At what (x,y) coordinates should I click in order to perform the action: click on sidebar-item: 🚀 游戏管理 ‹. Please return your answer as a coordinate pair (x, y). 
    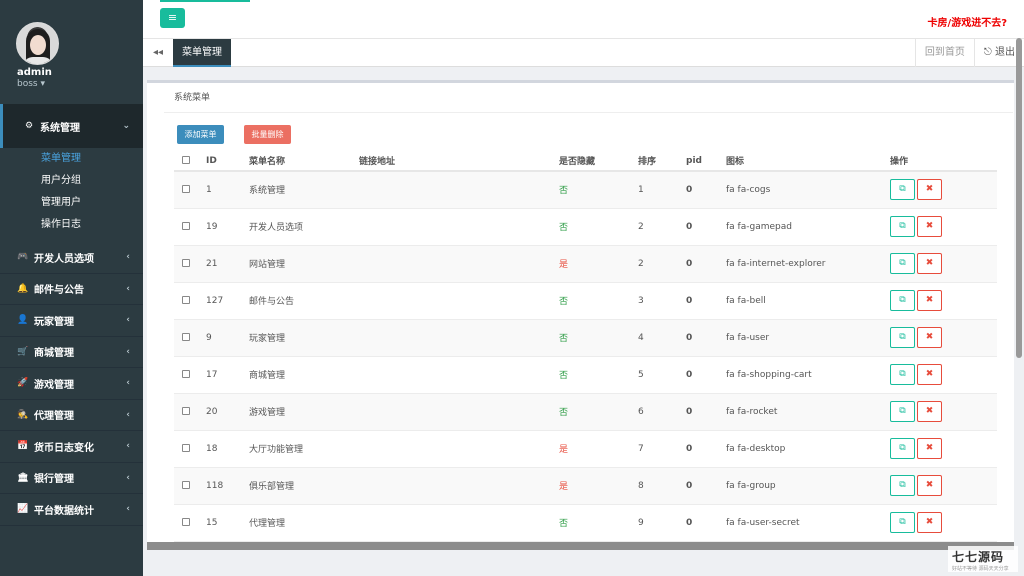
    Looking at the image, I should click on (71, 384).